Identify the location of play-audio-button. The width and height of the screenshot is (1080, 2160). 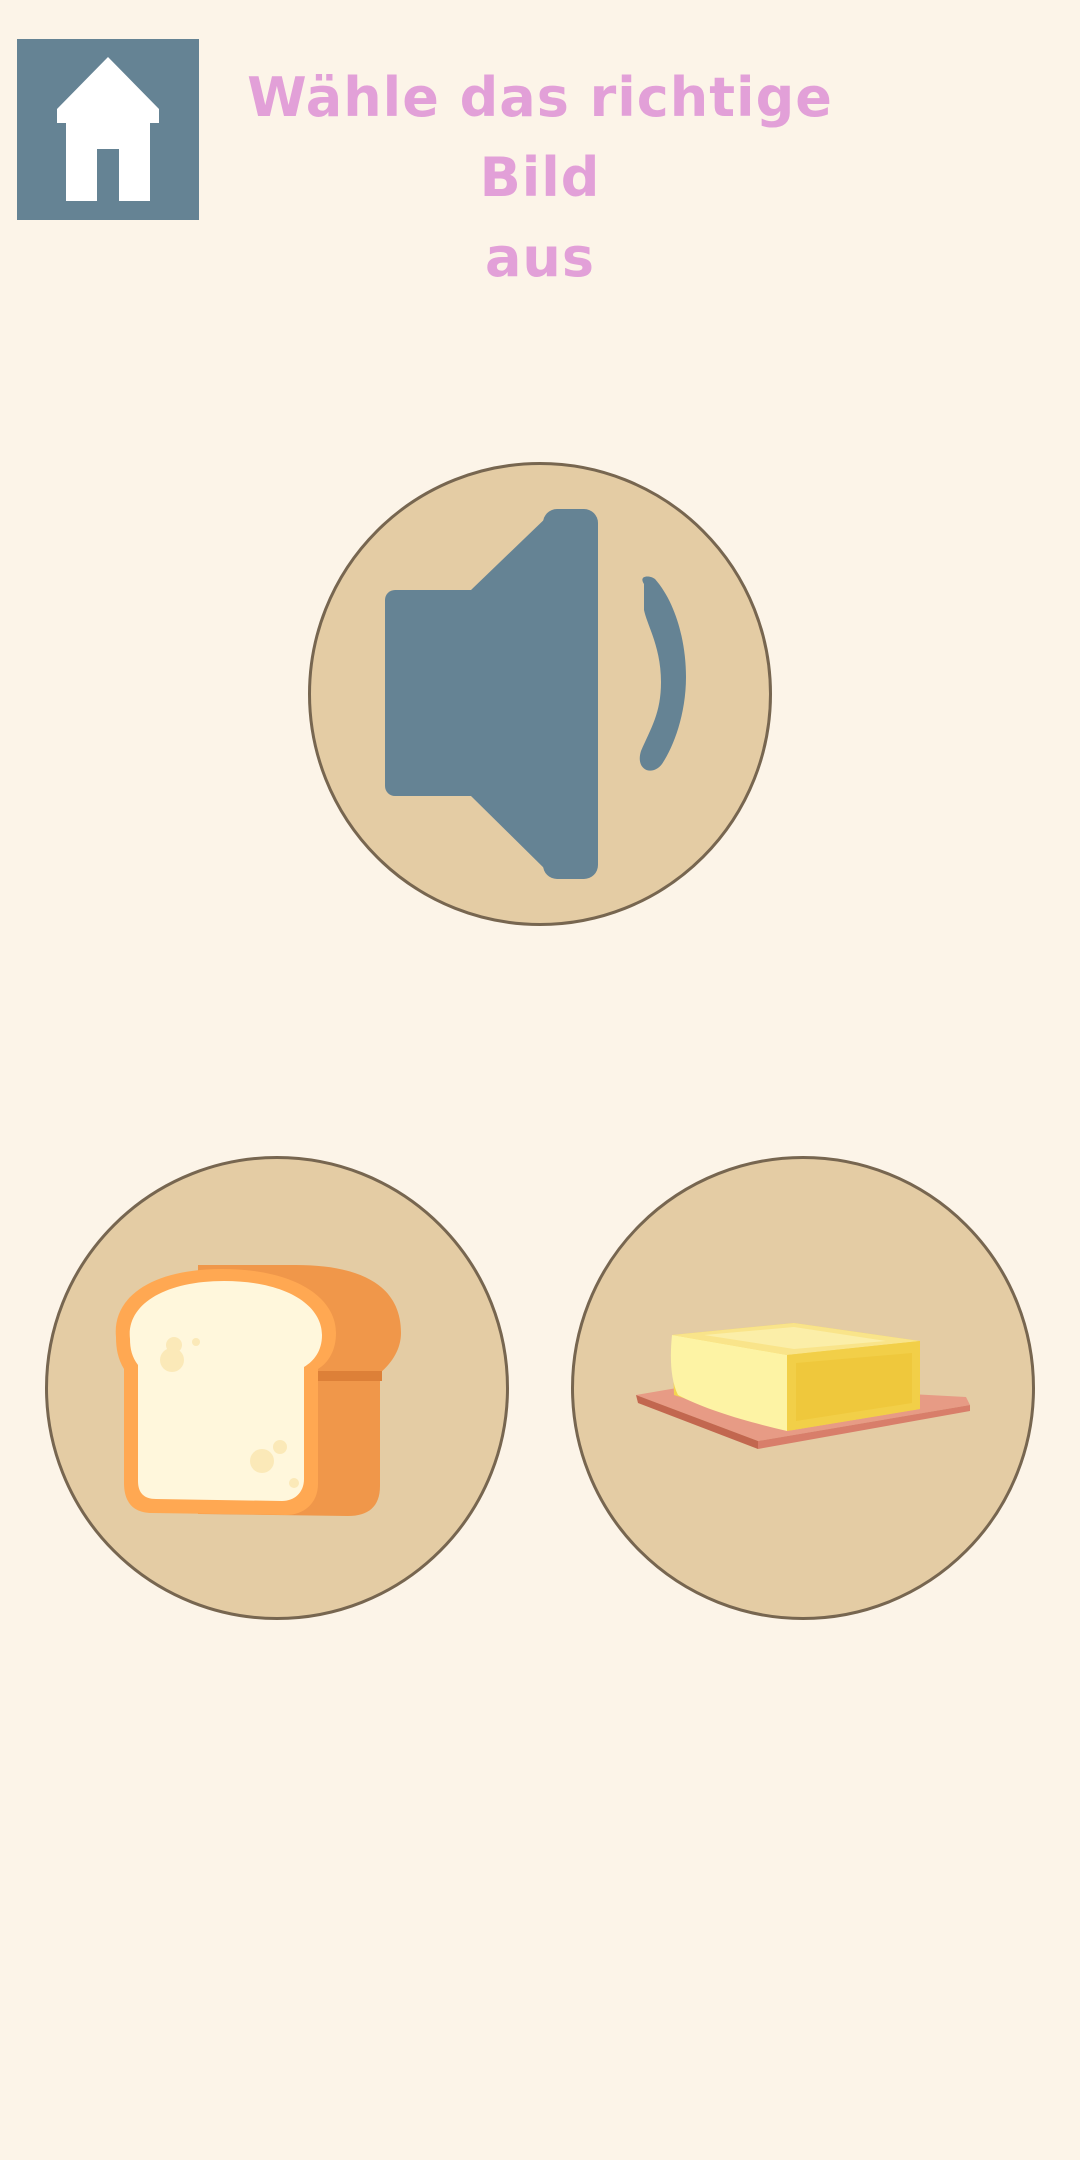
(540, 694).